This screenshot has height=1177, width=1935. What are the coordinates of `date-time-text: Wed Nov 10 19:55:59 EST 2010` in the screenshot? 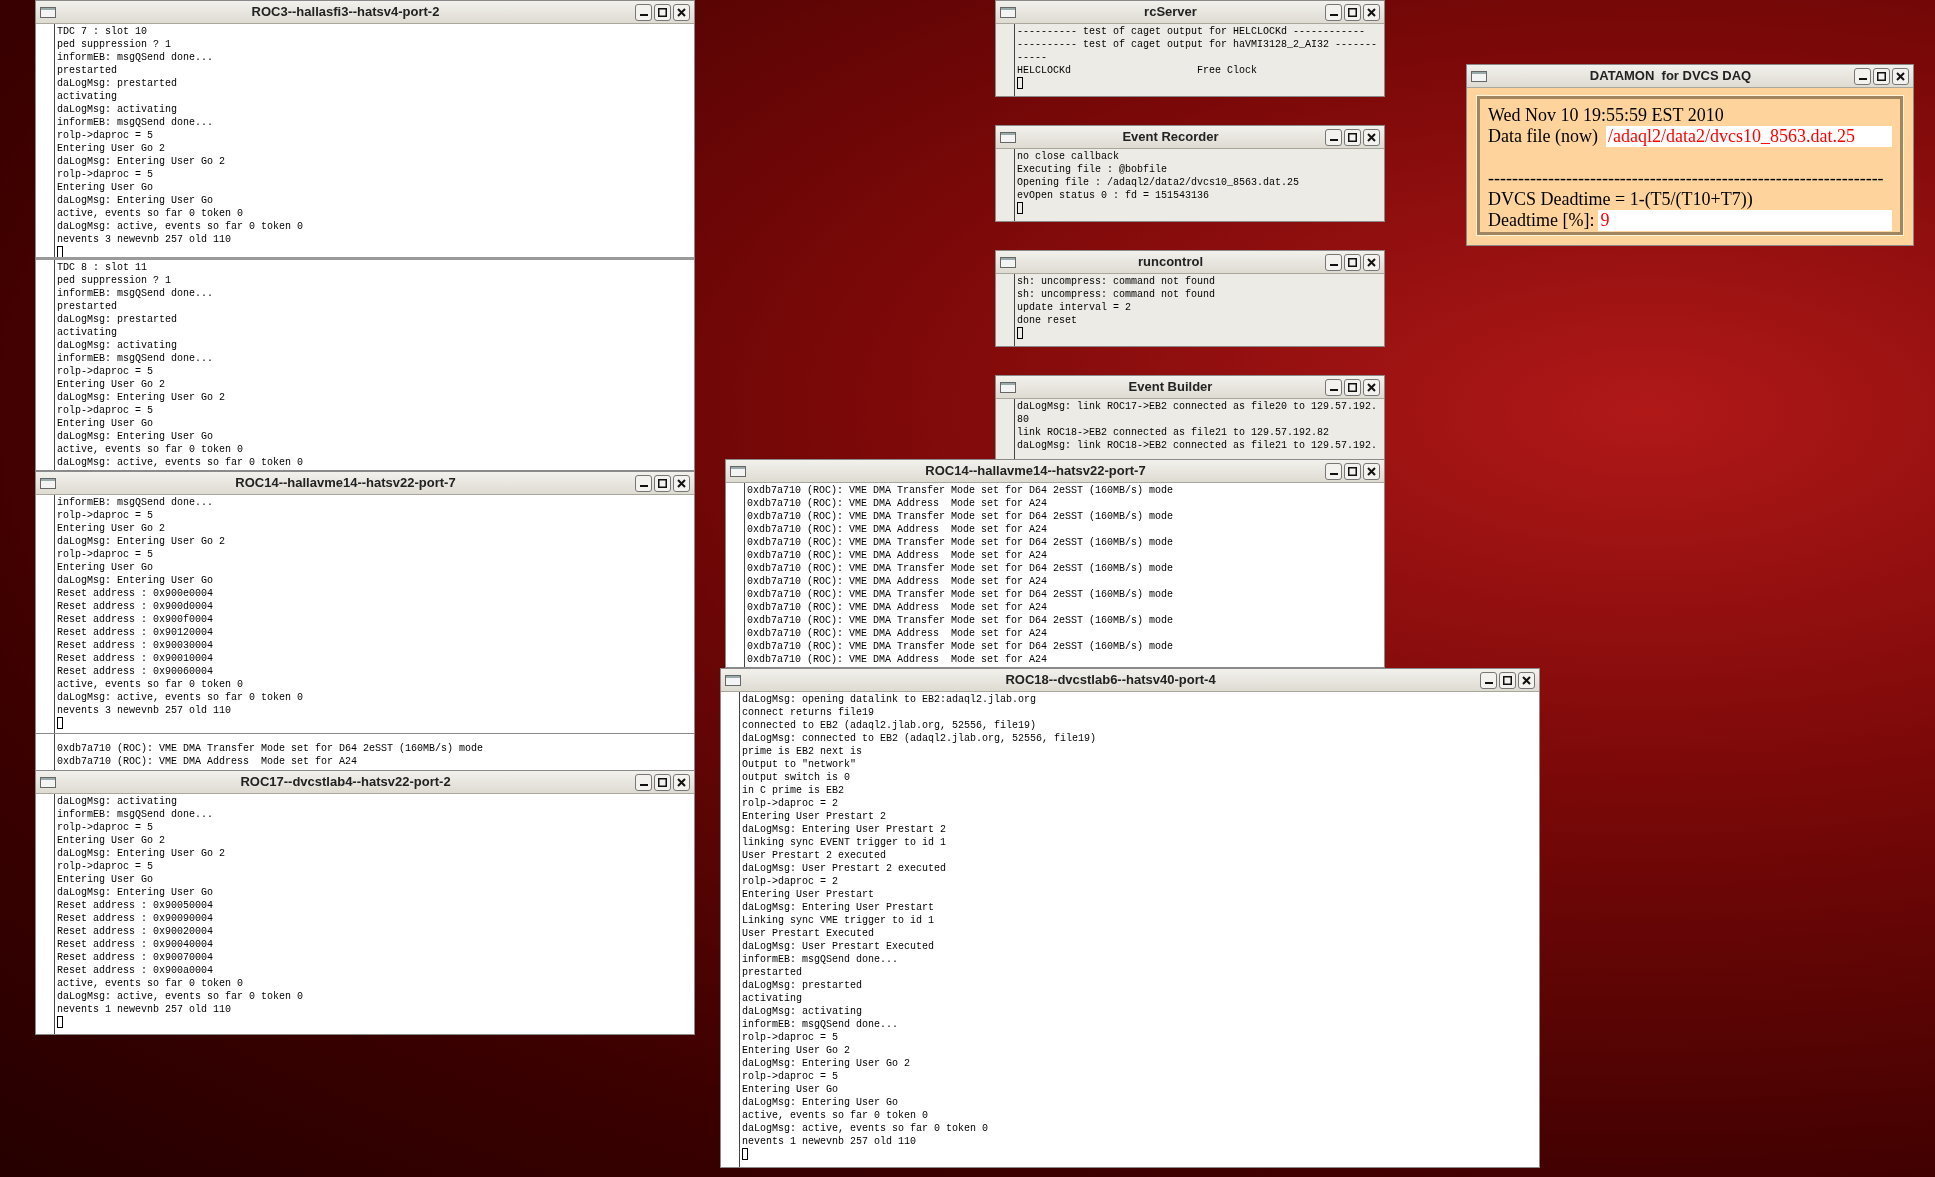 It's located at (1606, 115).